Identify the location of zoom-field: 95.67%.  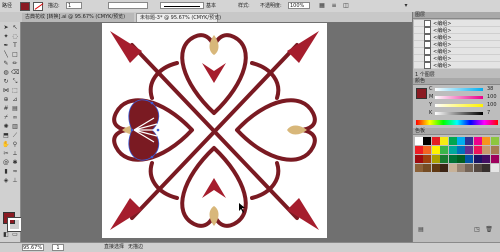
(33, 247).